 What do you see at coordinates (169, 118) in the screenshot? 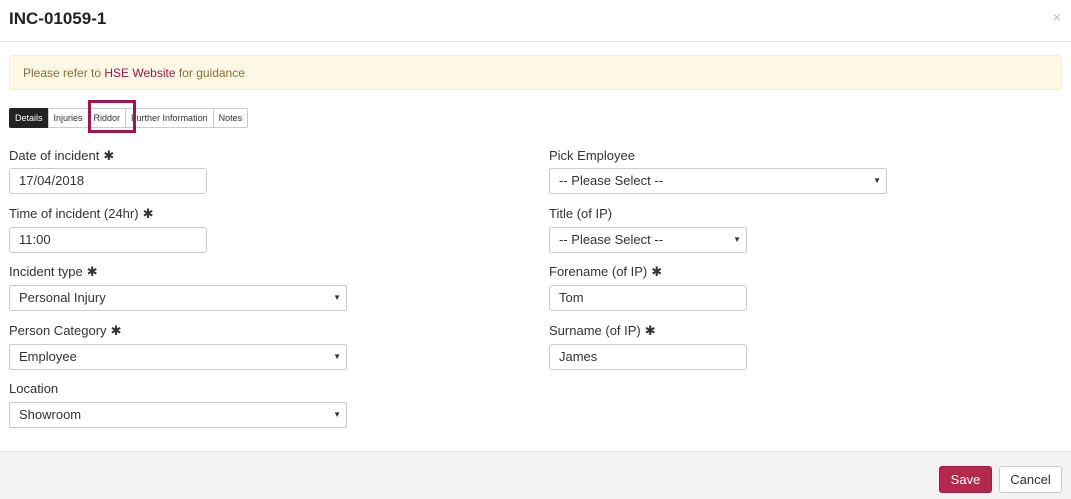
I see `tab-further-information: Further Information` at bounding box center [169, 118].